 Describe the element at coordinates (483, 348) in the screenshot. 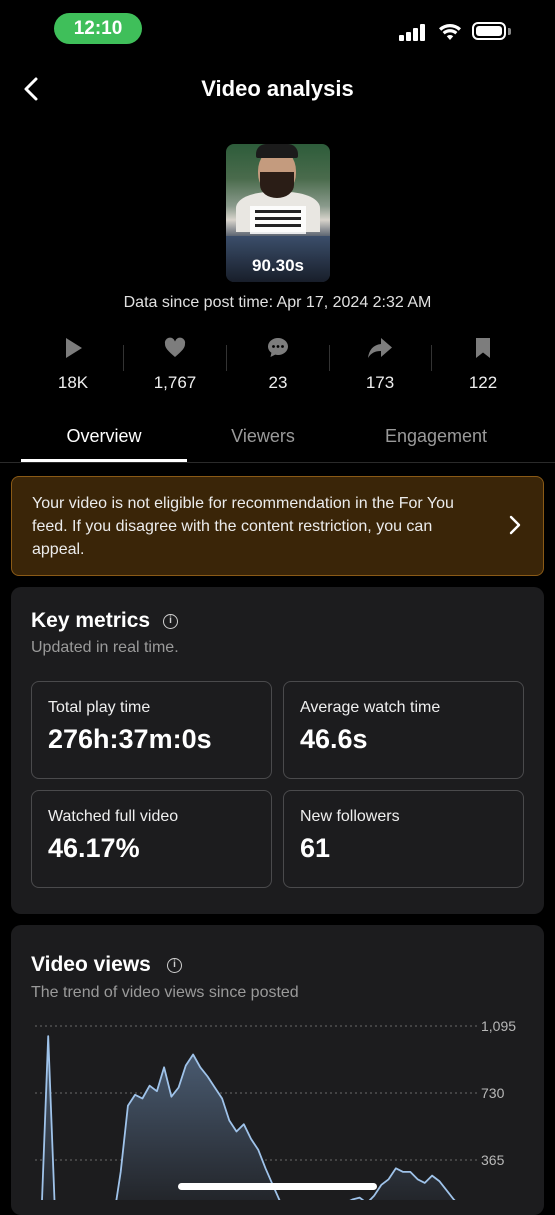

I see `bookmark-icon` at that location.